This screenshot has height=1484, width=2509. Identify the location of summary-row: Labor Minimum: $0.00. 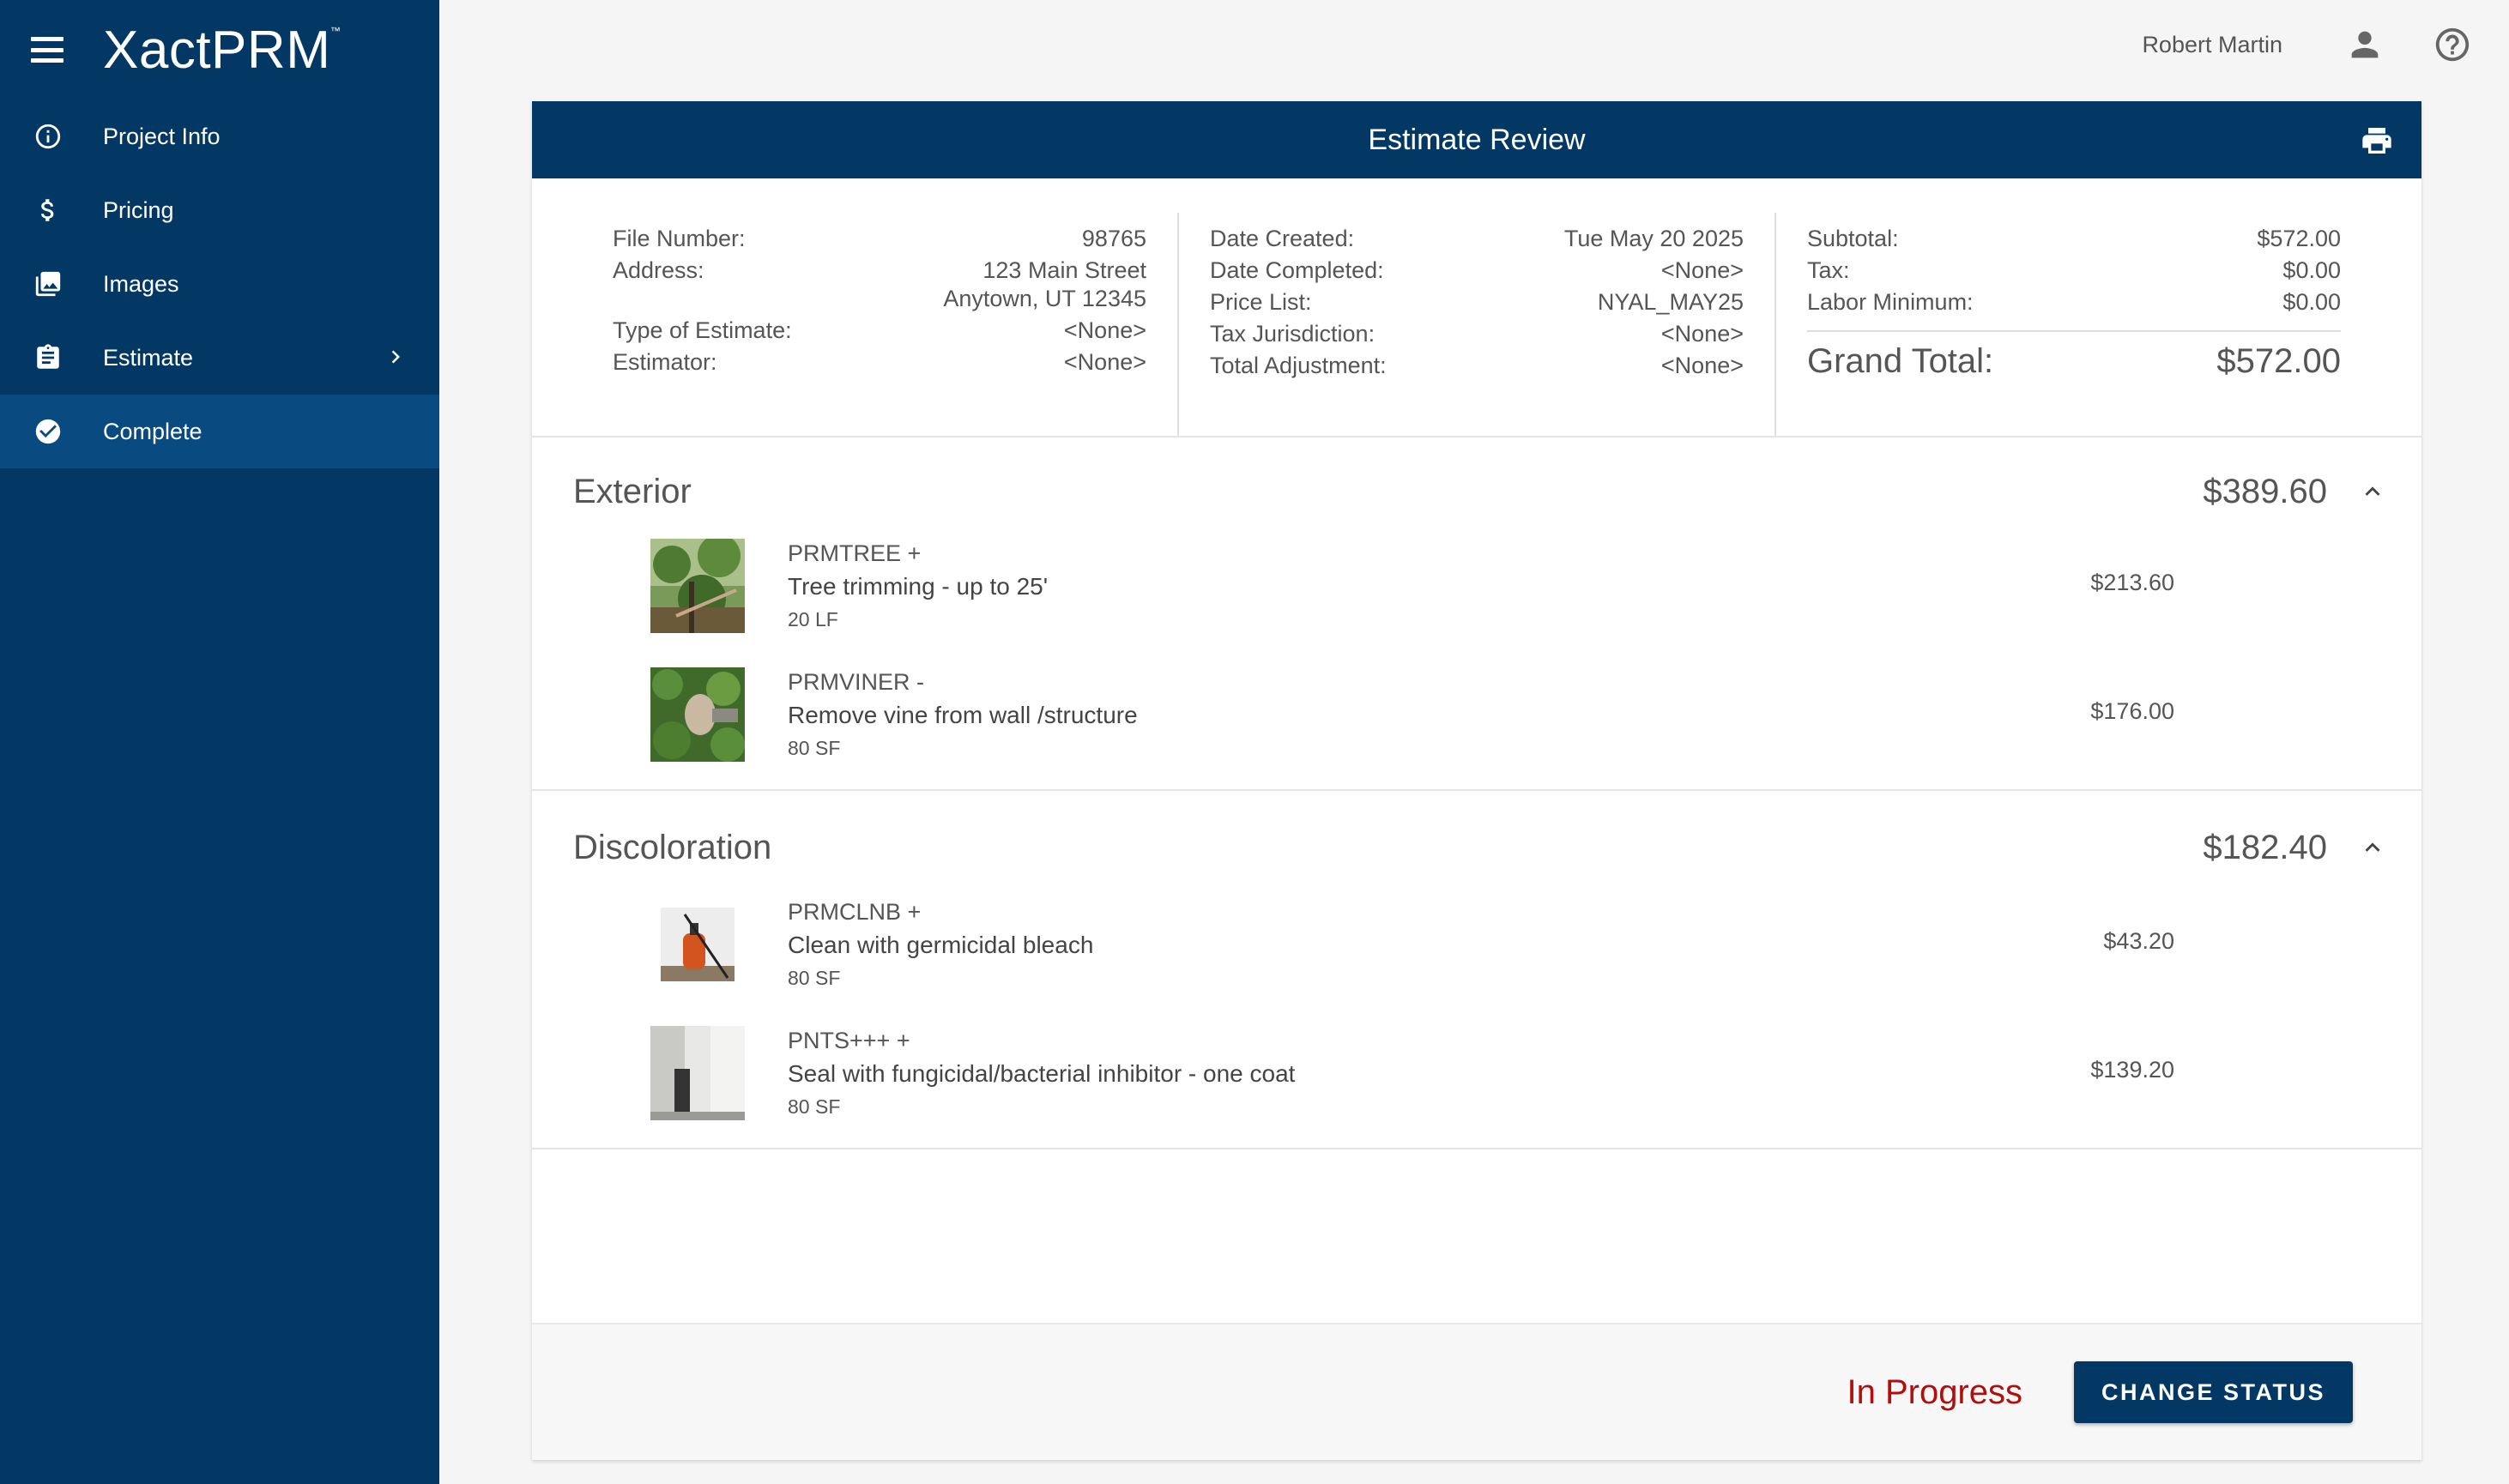
(2074, 302).